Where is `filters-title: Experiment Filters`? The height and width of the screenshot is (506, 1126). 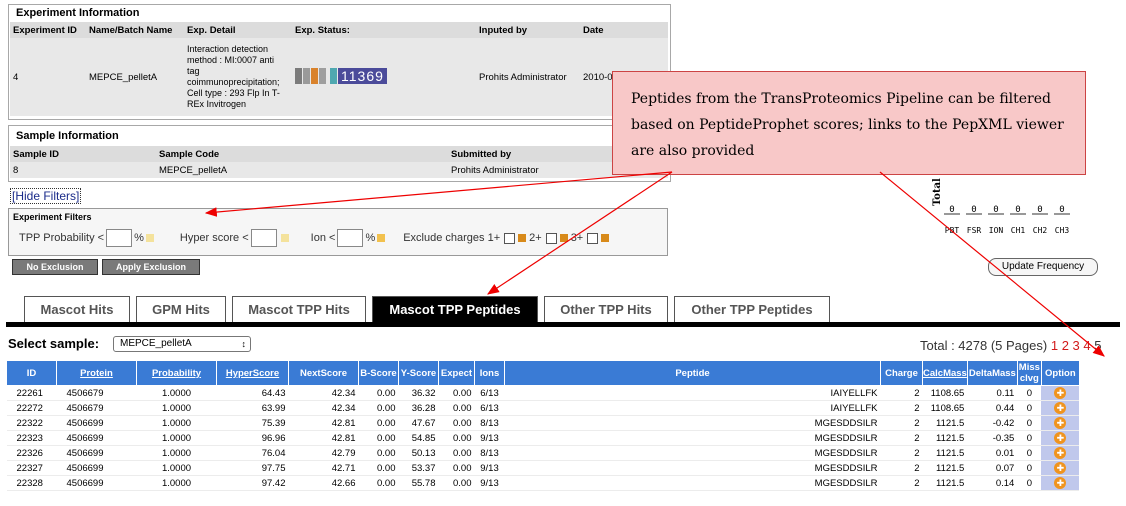
filters-title: Experiment Filters is located at coordinates (52, 217).